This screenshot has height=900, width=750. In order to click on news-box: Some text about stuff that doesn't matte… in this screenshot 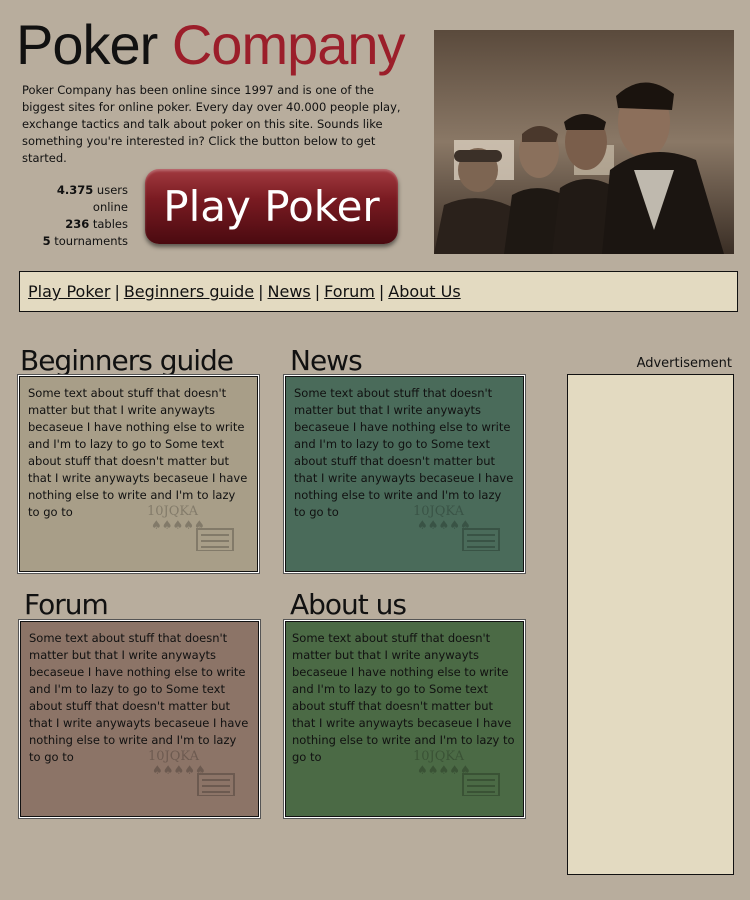, I will do `click(404, 474)`.